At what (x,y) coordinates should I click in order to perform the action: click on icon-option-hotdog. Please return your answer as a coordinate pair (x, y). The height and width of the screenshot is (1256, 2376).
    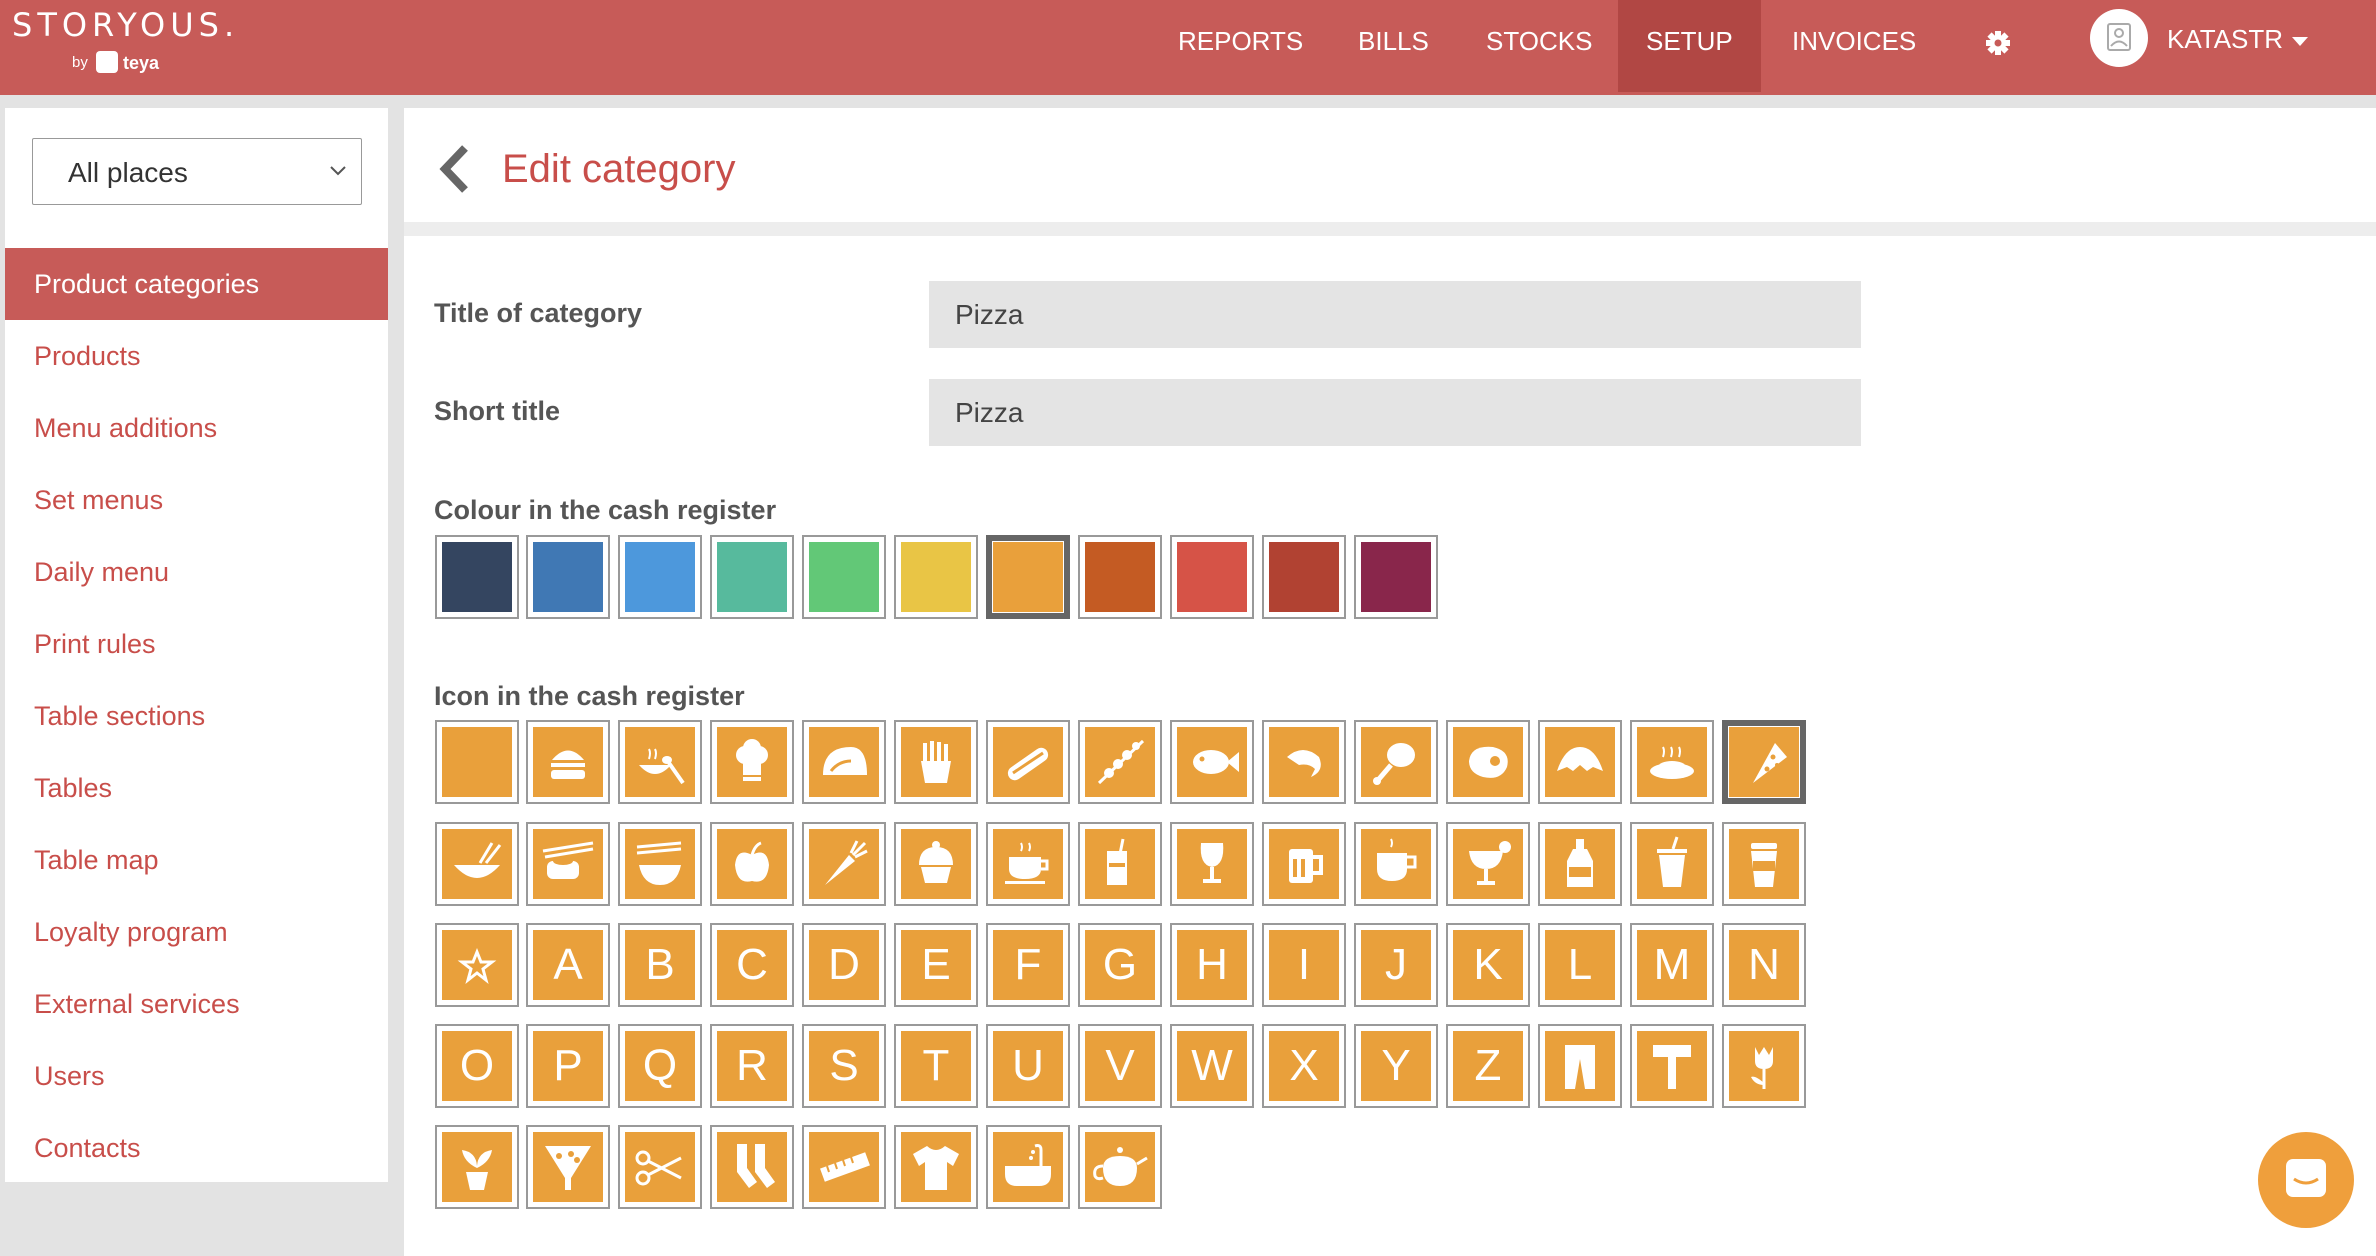
    Looking at the image, I should click on (1028, 762).